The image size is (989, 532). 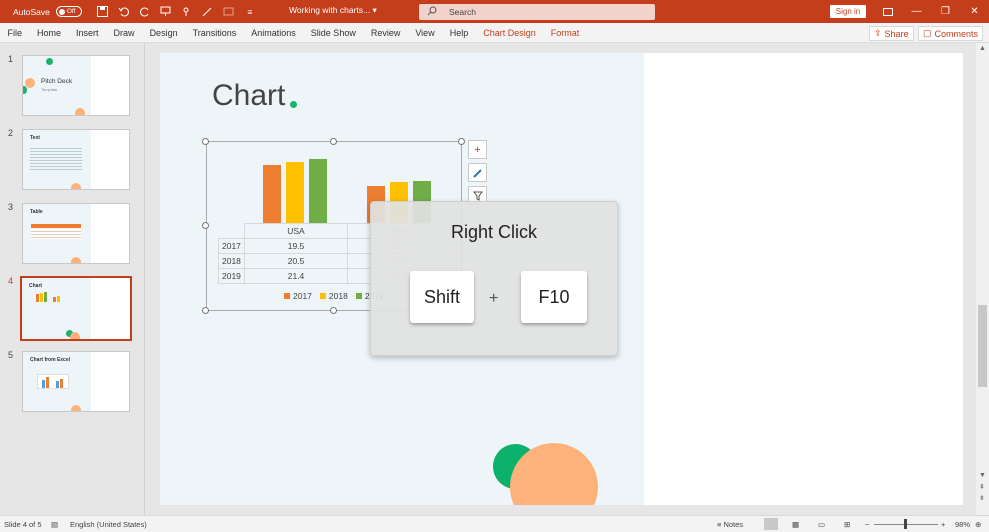 What do you see at coordinates (962, 524) in the screenshot?
I see `zoom-level: 98%` at bounding box center [962, 524].